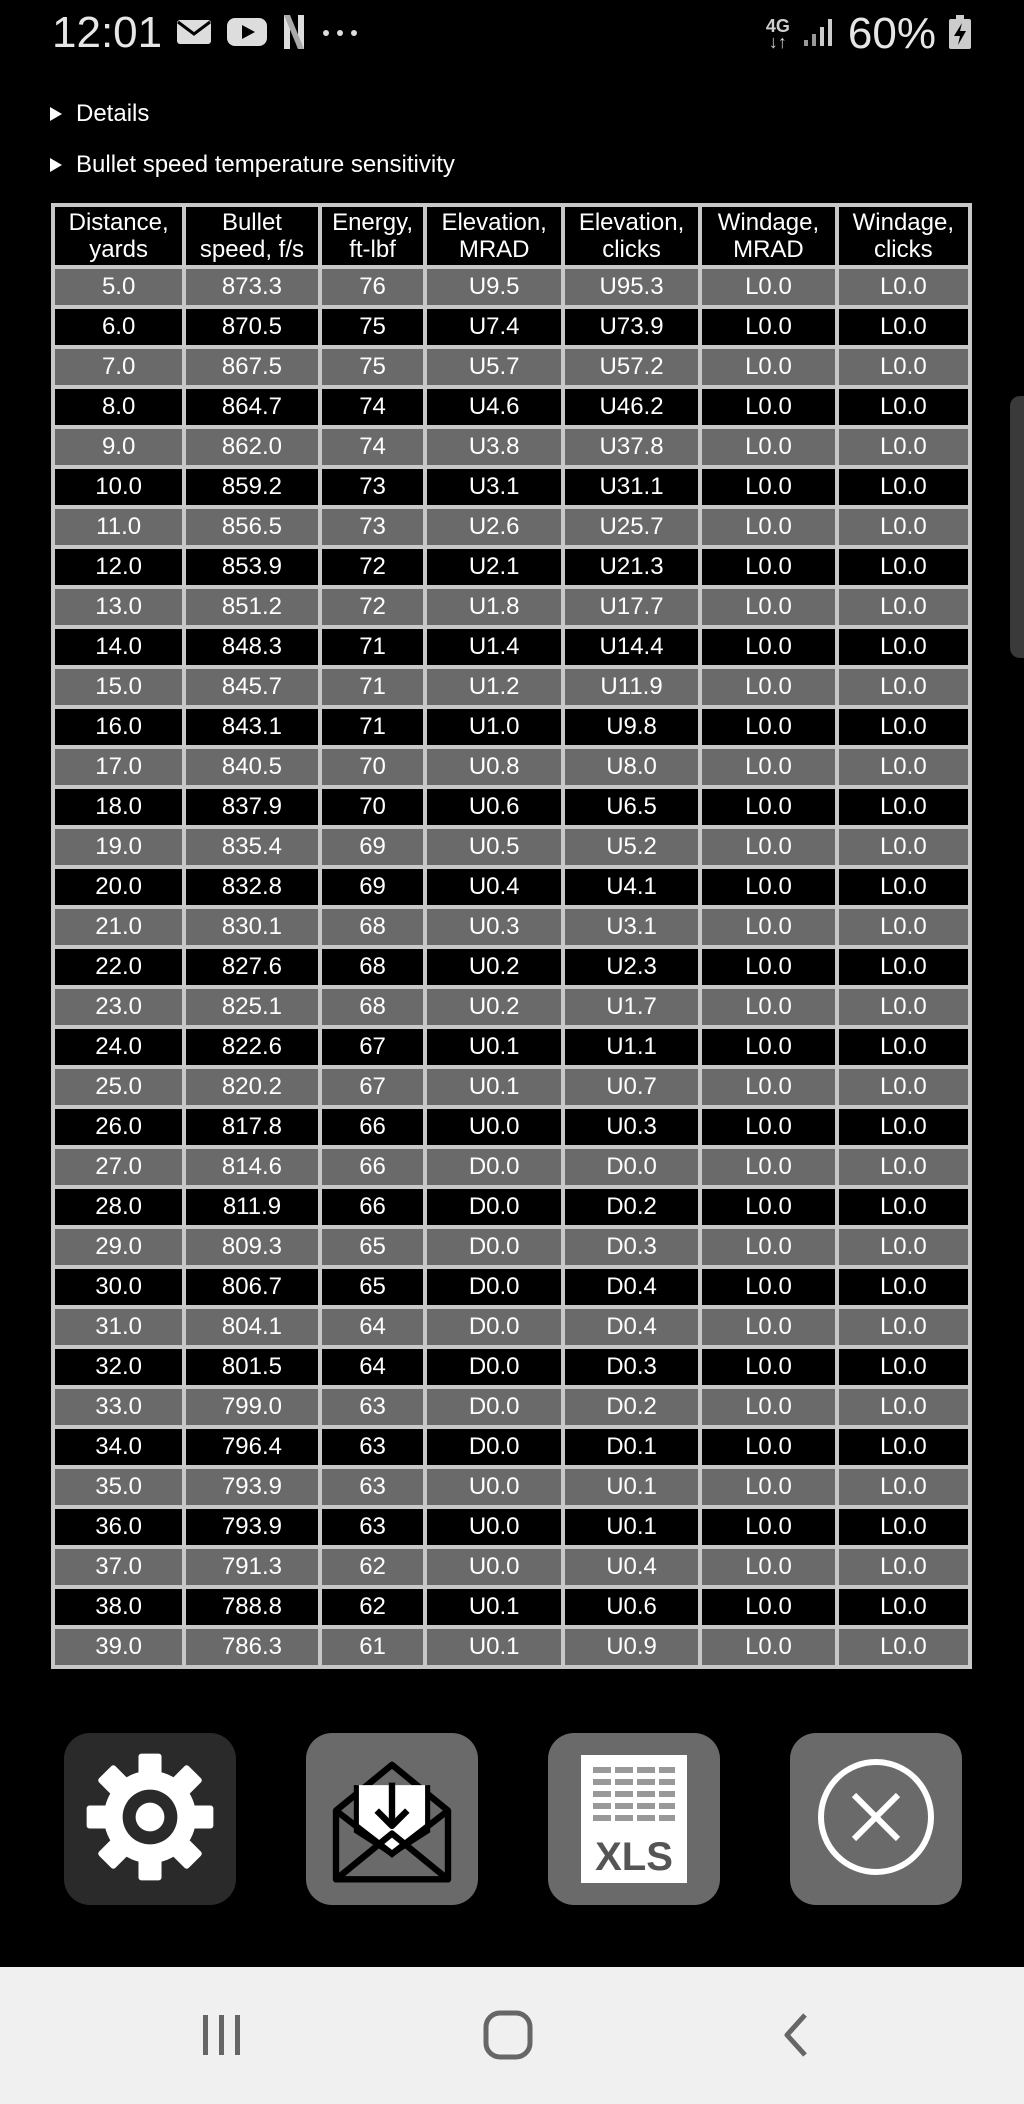  What do you see at coordinates (119, 727) in the screenshot?
I see `table-cell: 16.0` at bounding box center [119, 727].